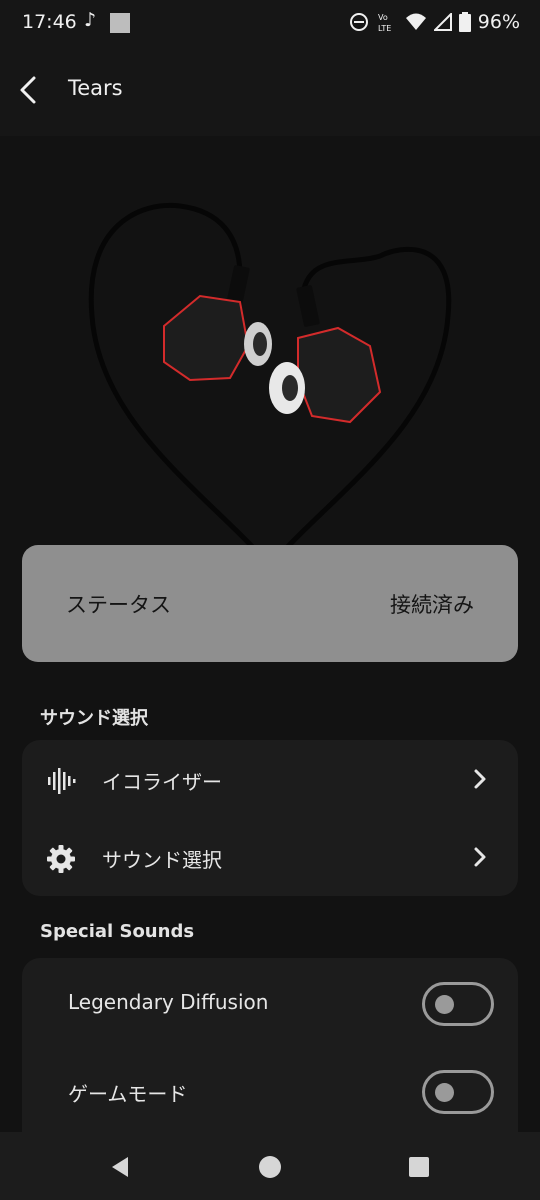  I want to click on sound-select-label: サウンド選択, so click(162, 860).